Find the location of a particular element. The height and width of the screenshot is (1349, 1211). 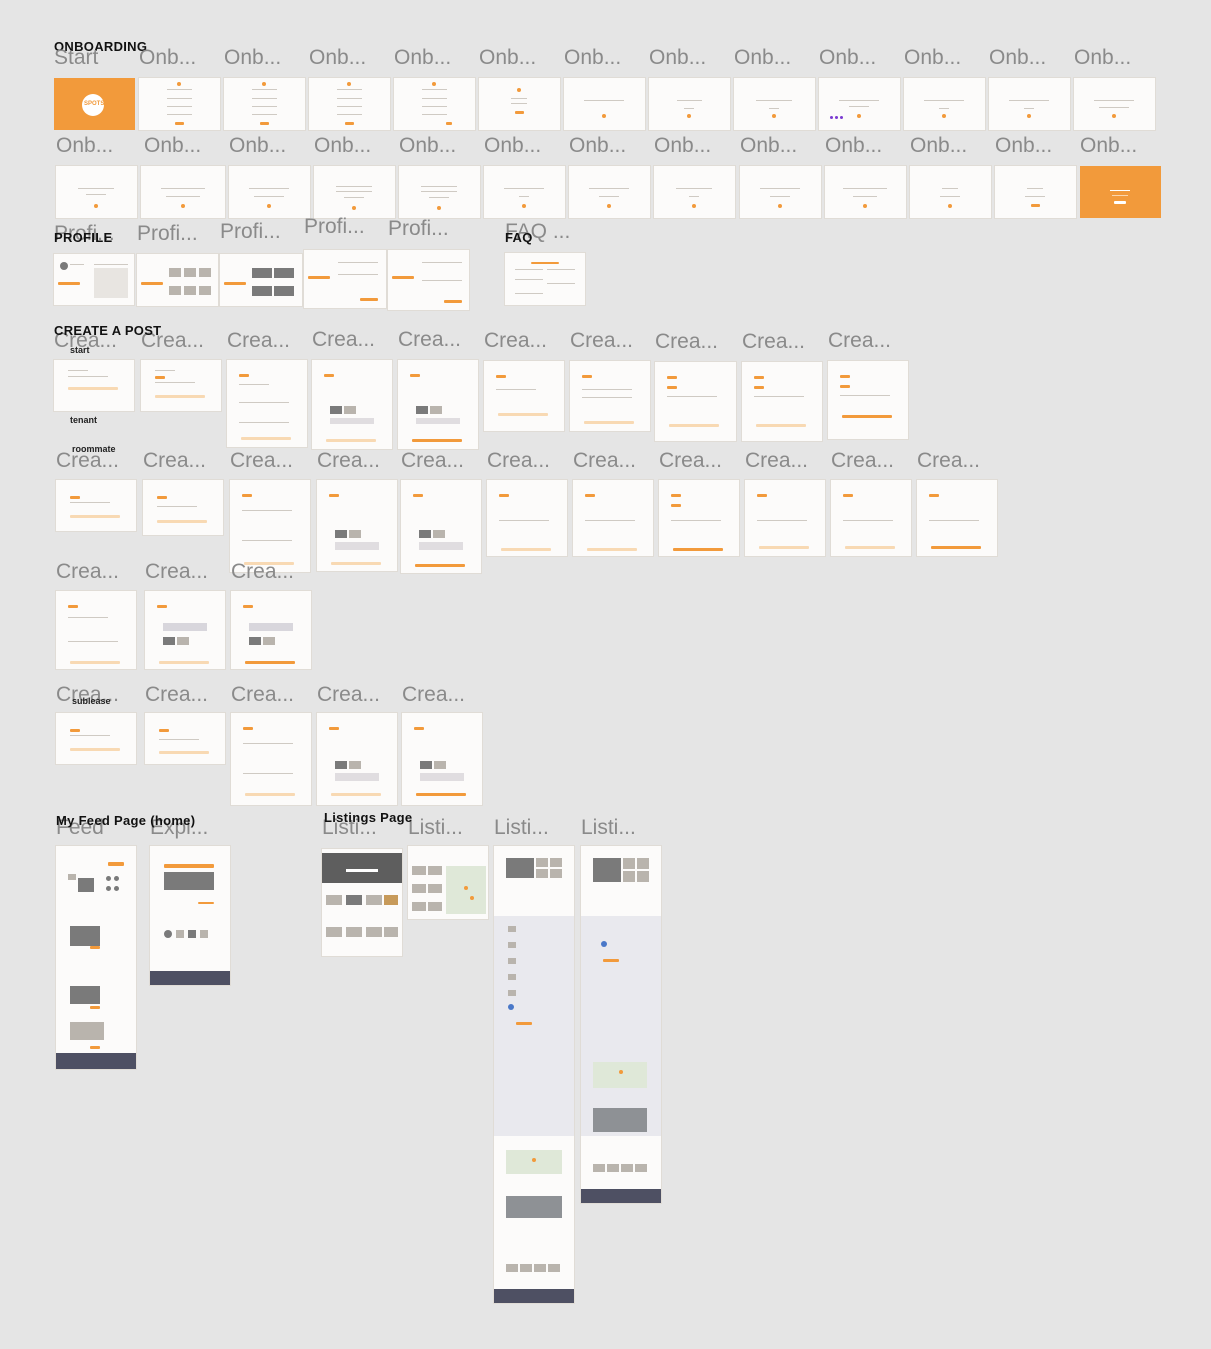

onboarding-start-frame: SPOTS is located at coordinates (94, 104).